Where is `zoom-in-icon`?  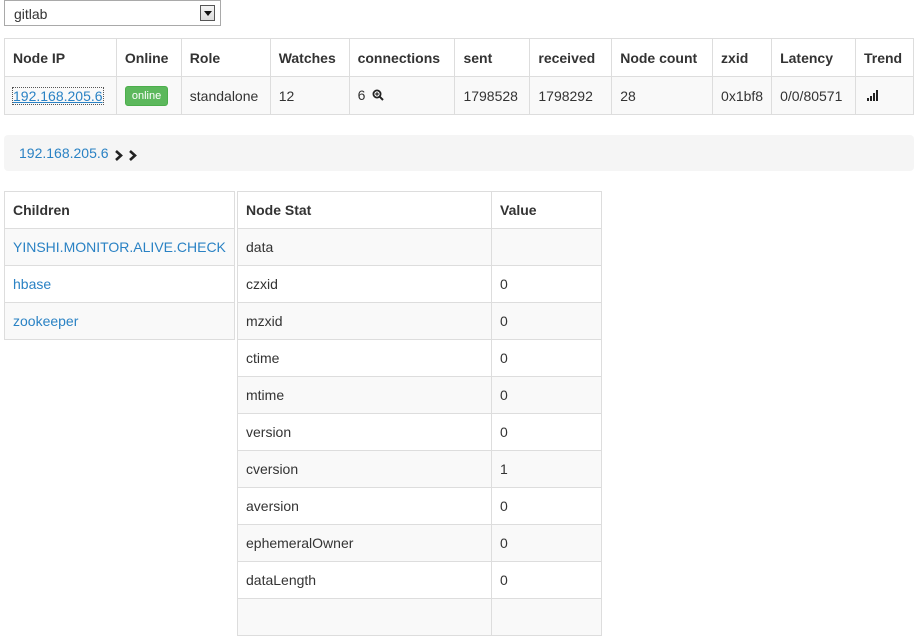
zoom-in-icon is located at coordinates (378, 96).